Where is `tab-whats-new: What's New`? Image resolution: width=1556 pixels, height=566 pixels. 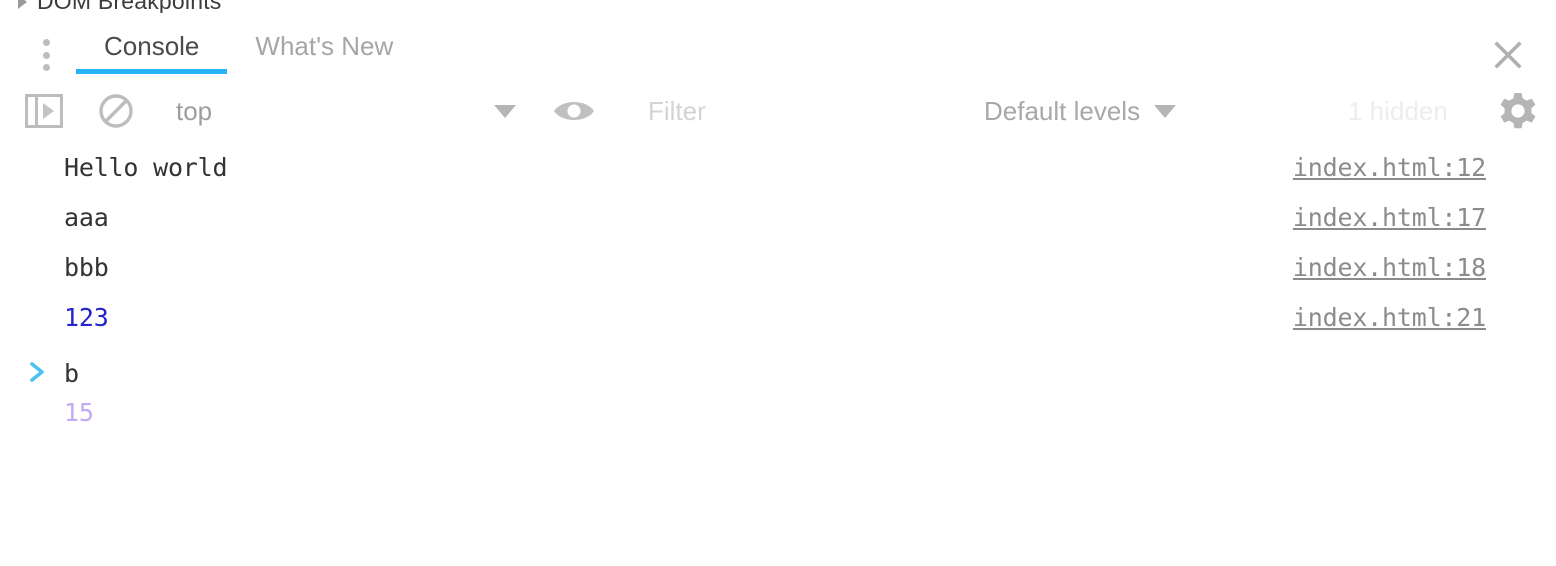
tab-whats-new: What's New is located at coordinates (324, 46).